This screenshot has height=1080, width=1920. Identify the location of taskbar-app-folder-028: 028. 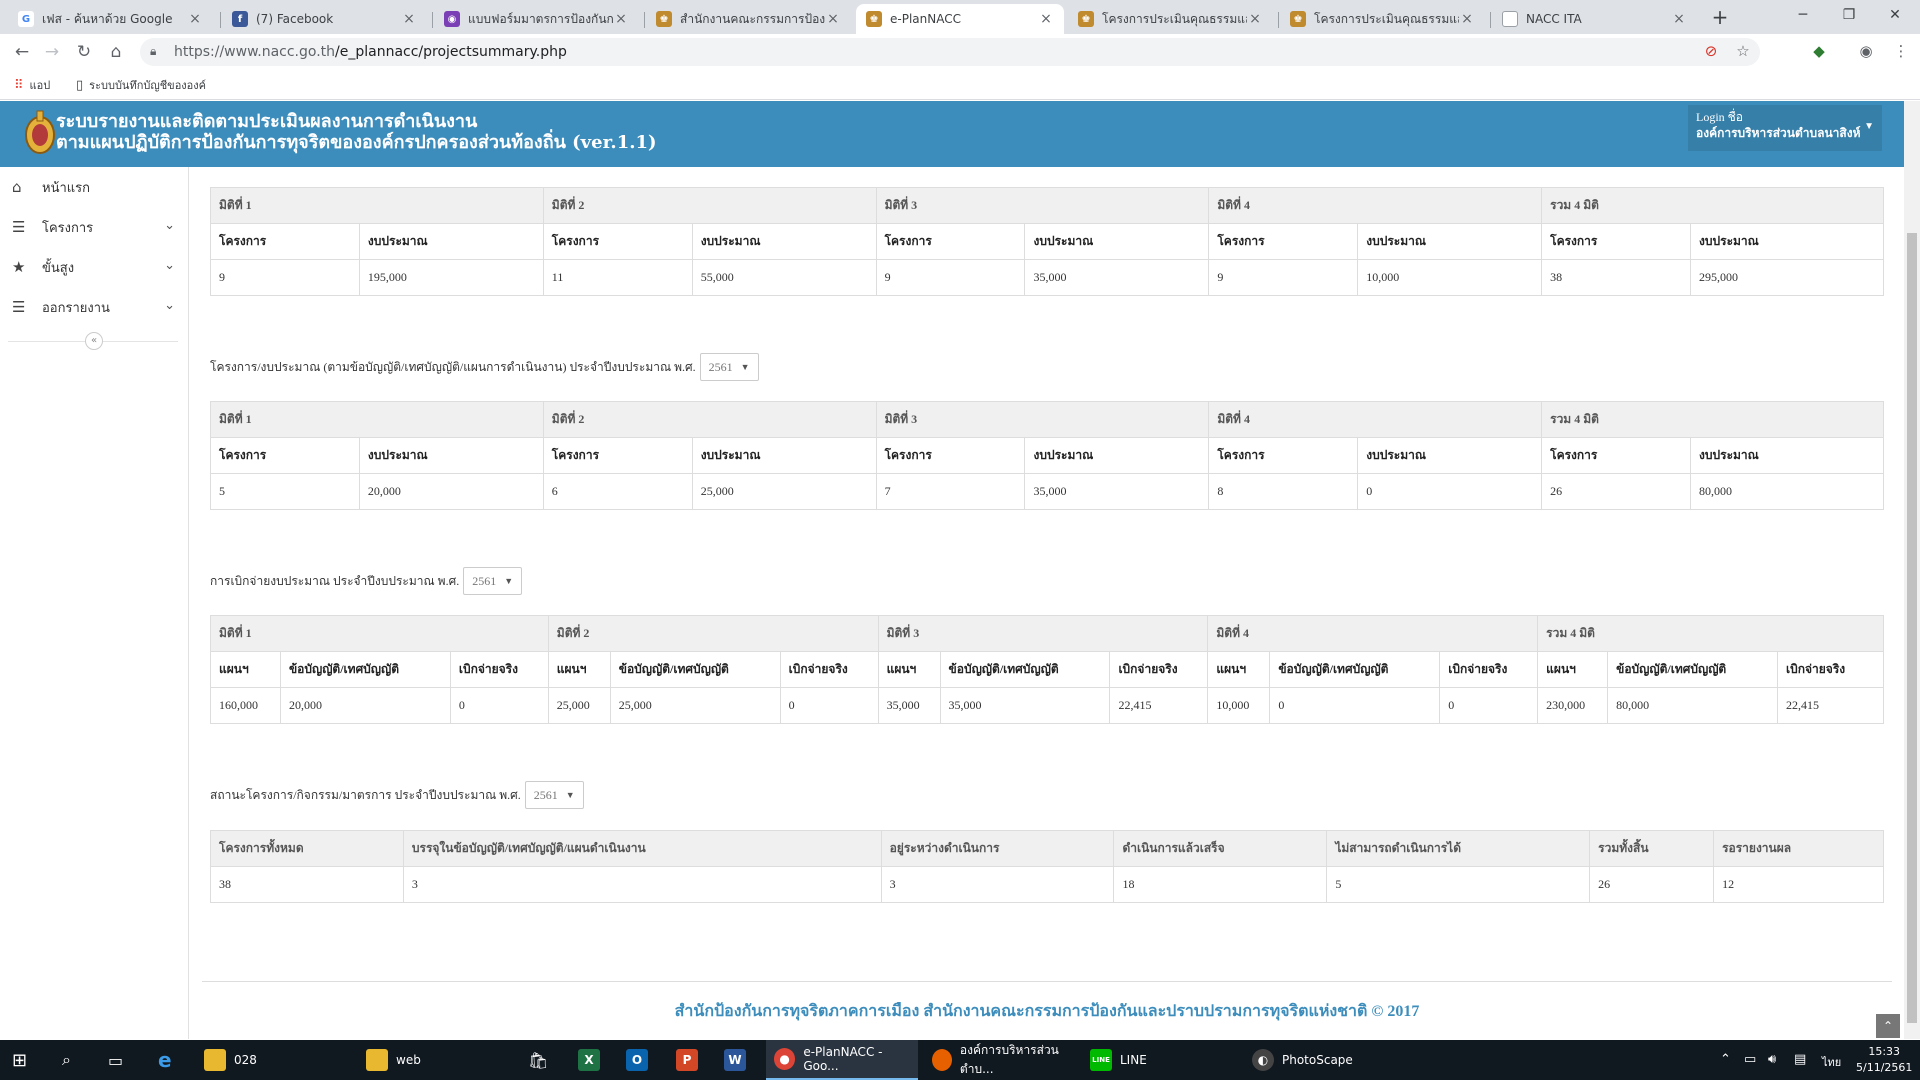
(270, 1060).